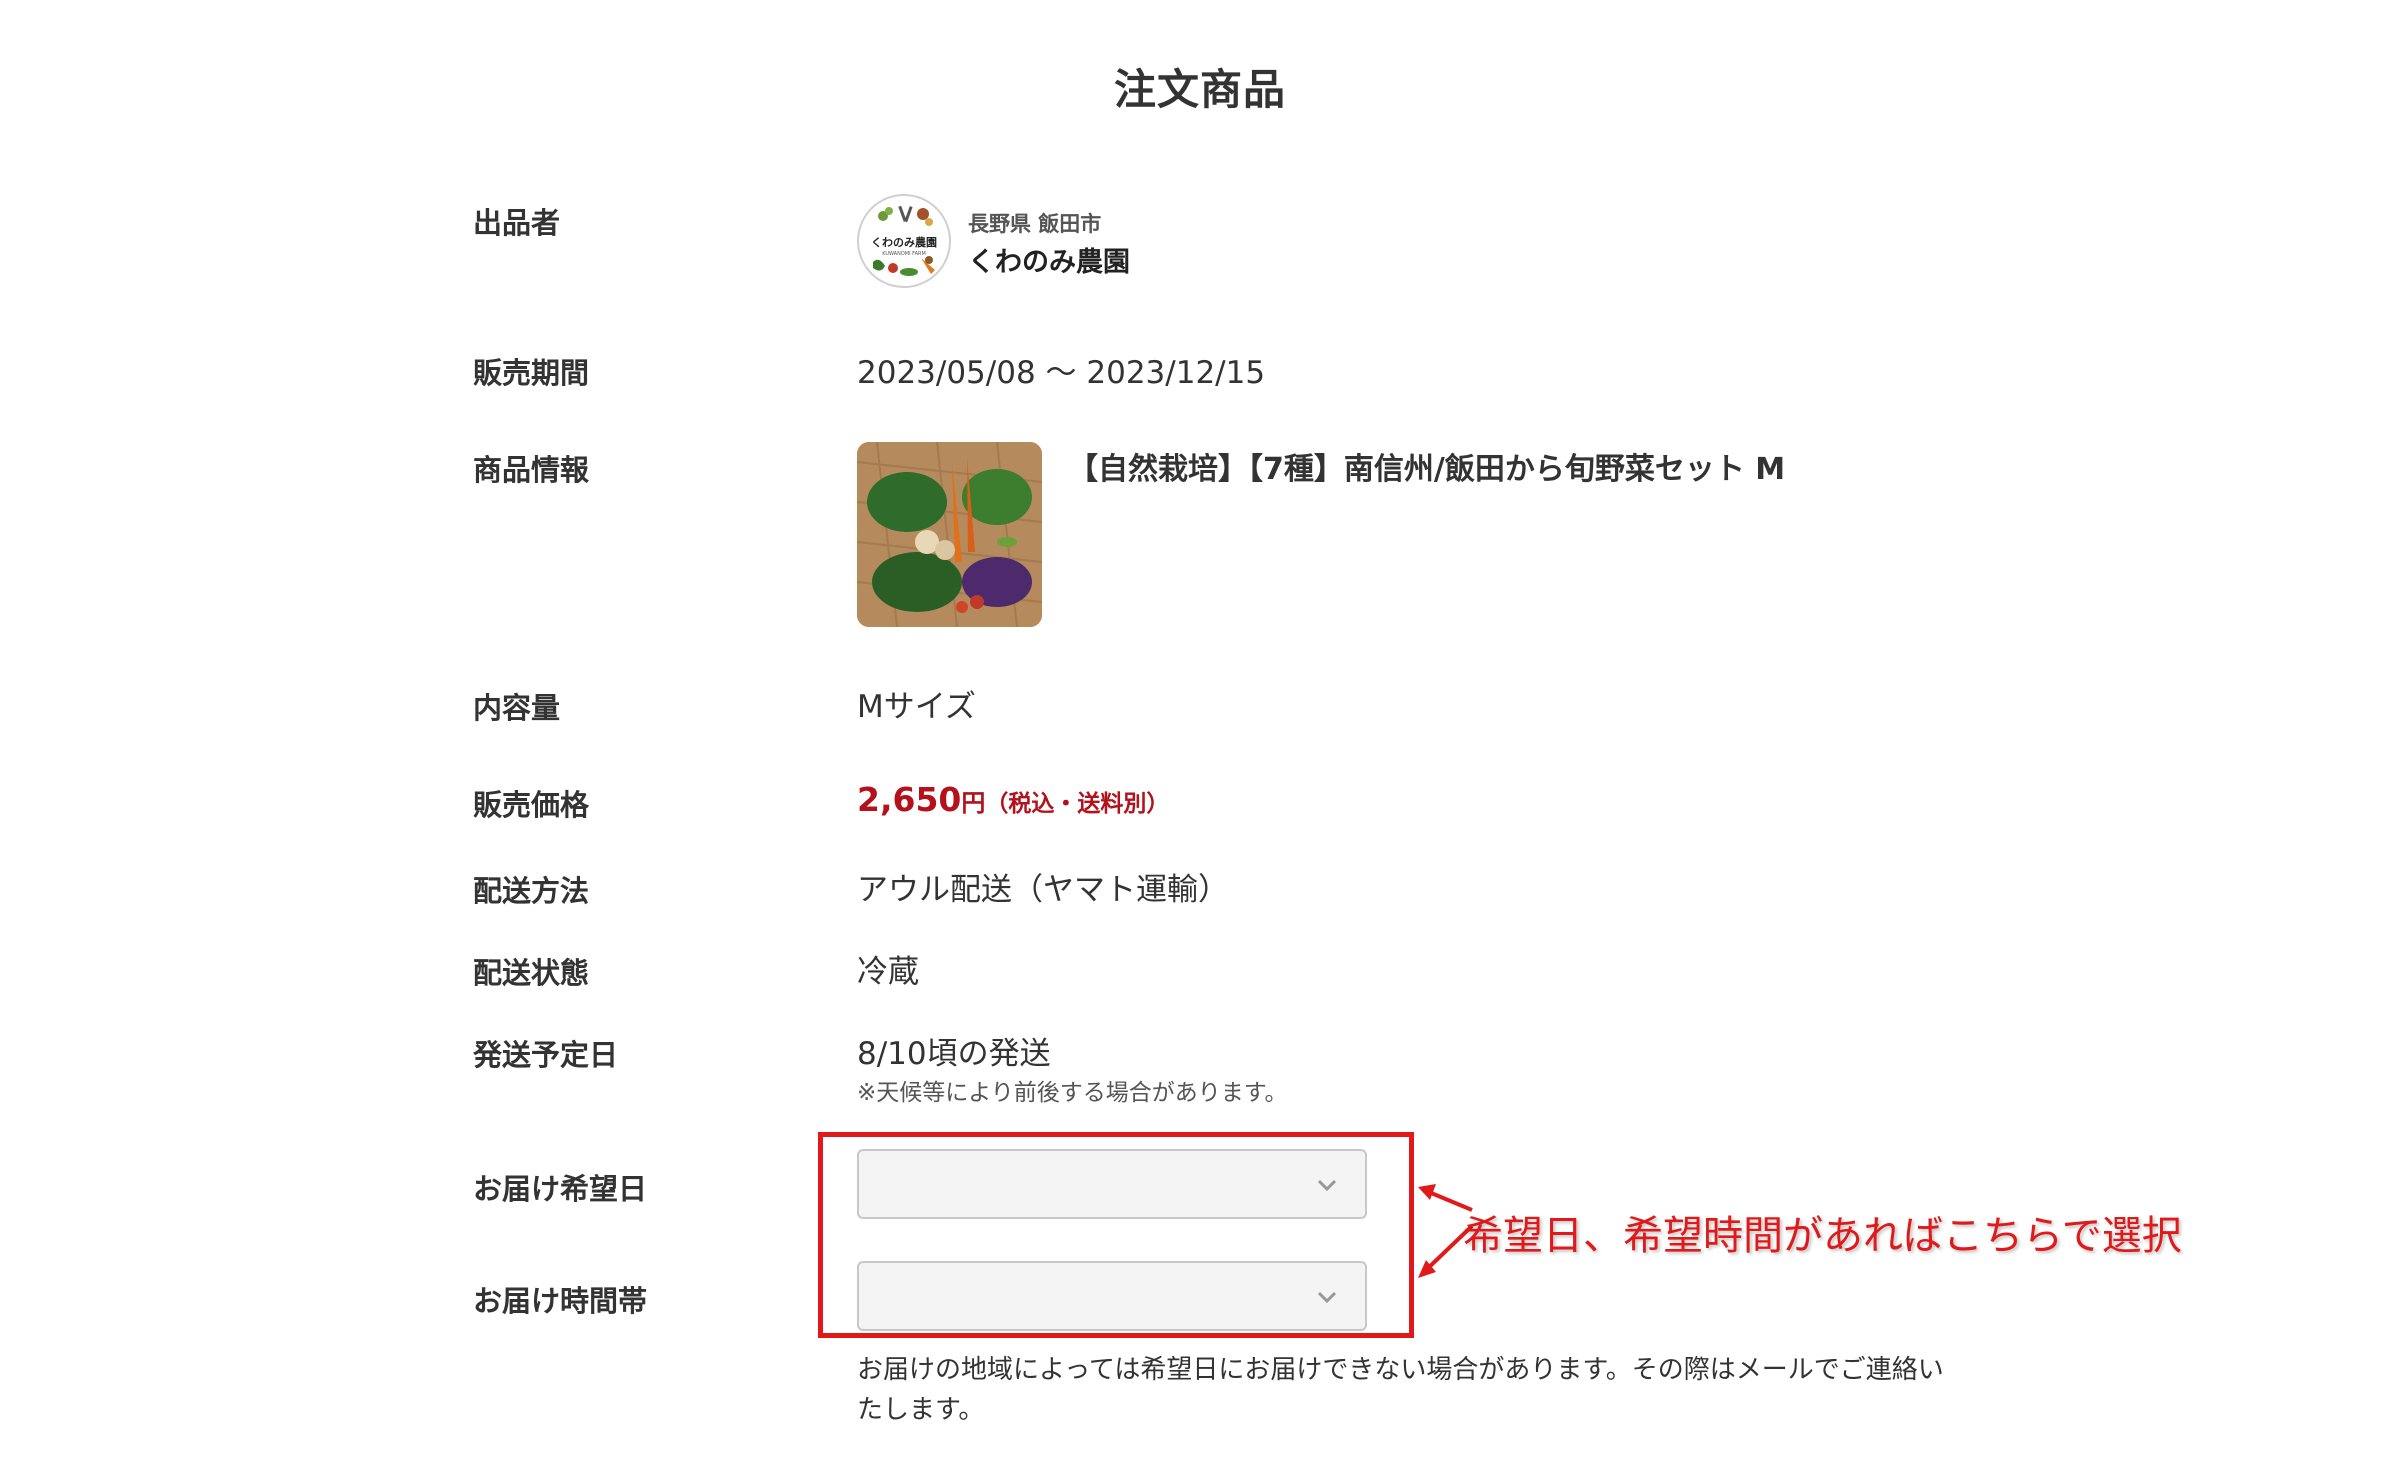 This screenshot has height=1474, width=2400. Describe the element at coordinates (1061, 373) in the screenshot. I see `sale-period-value: 2023/05/08 〜 2023/12/15` at that location.